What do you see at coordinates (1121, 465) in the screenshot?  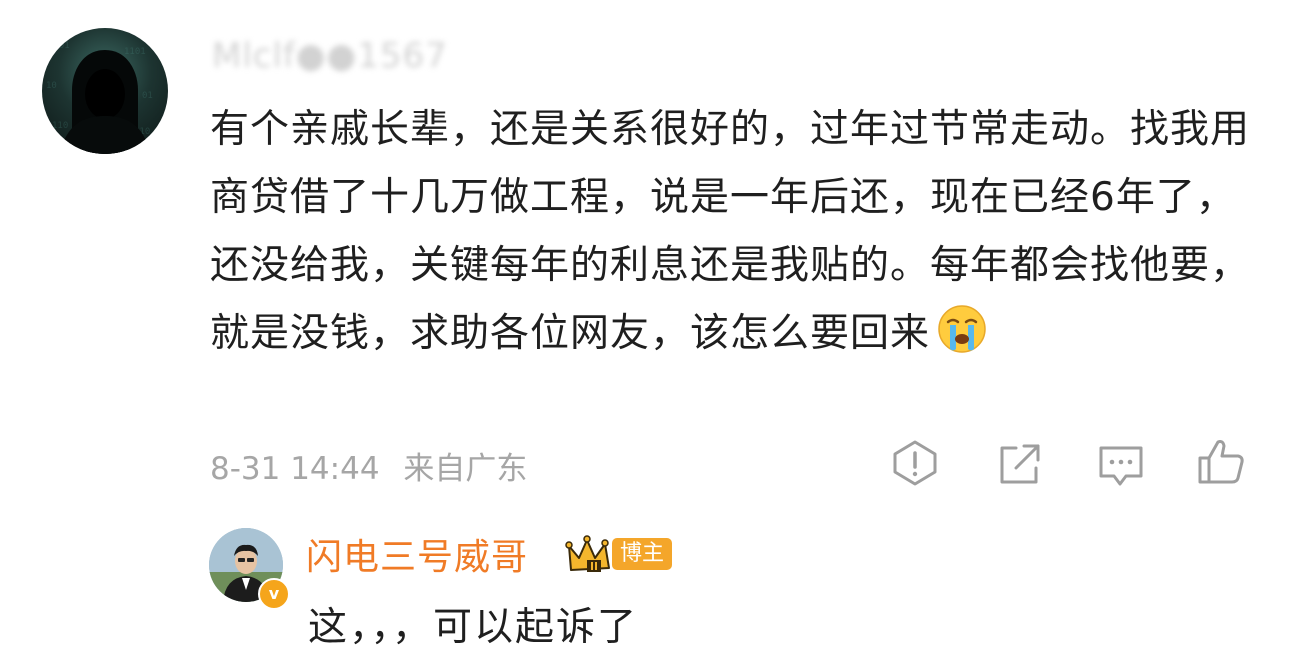 I see `reply-icon` at bounding box center [1121, 465].